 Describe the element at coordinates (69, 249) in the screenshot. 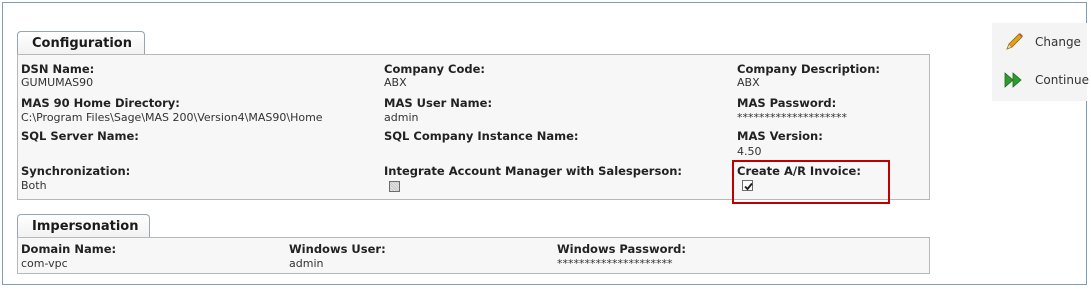

I see `domain-name-label: Domain Name:` at that location.